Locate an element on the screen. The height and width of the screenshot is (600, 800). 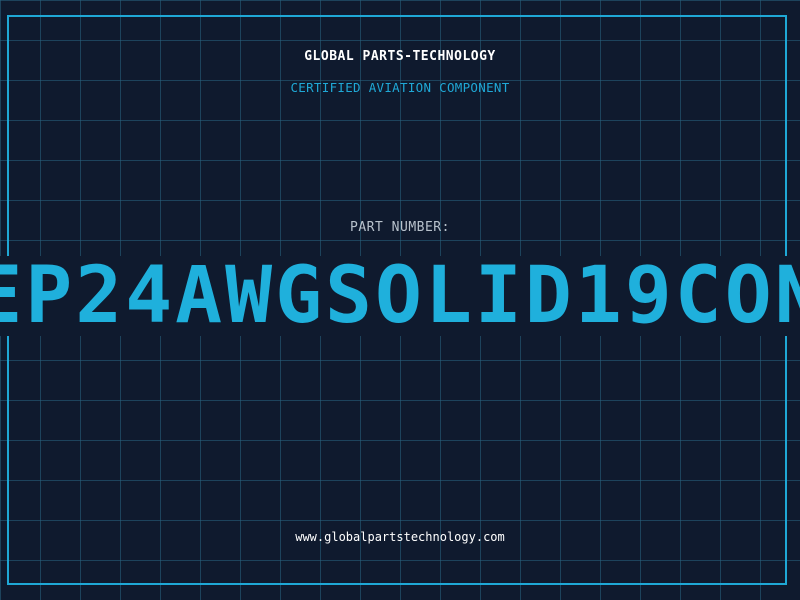
part-number-label: PART NUMBER: is located at coordinates (400, 227).